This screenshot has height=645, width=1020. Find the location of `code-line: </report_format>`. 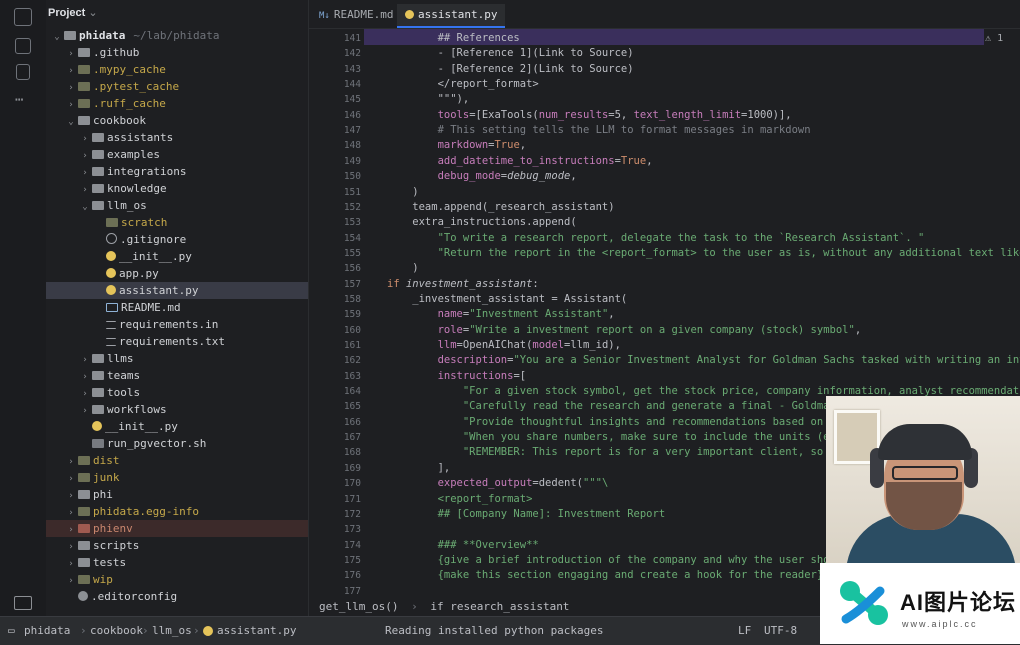

code-line: </report_format> is located at coordinates (463, 84).